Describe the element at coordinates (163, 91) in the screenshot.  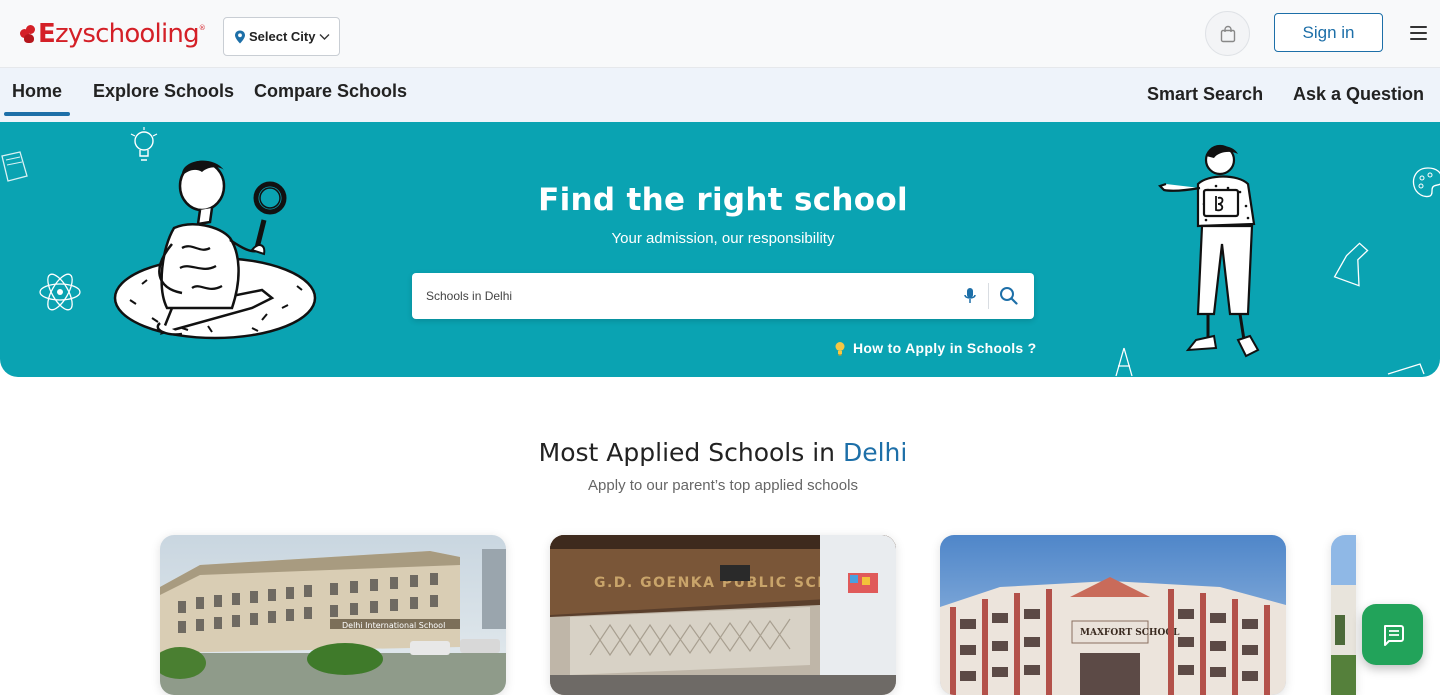
I see `nav-explore-schools: Explore Schools` at that location.